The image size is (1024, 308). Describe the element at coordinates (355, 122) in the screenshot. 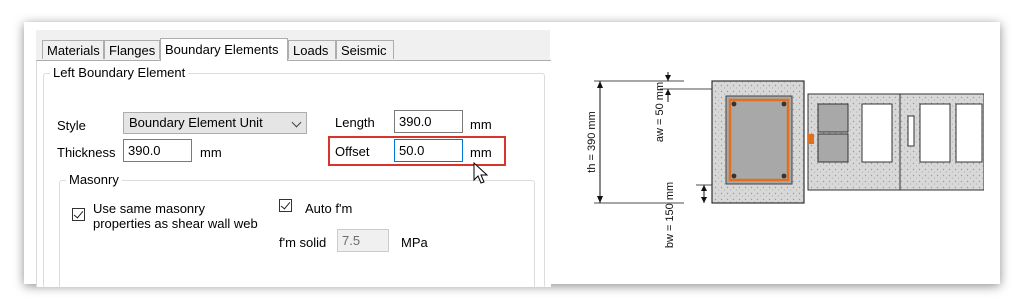

I see `length-label: Length` at that location.